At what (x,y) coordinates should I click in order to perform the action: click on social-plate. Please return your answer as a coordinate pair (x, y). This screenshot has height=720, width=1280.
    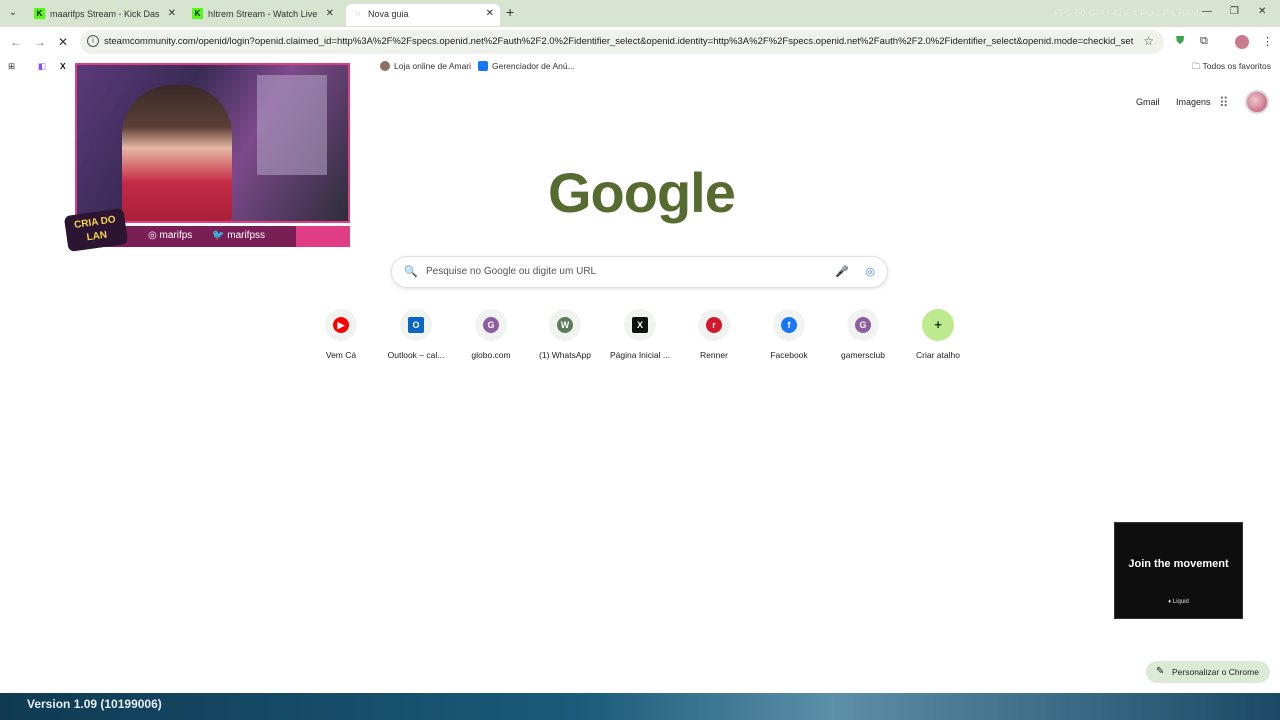
    Looking at the image, I should click on (198, 236).